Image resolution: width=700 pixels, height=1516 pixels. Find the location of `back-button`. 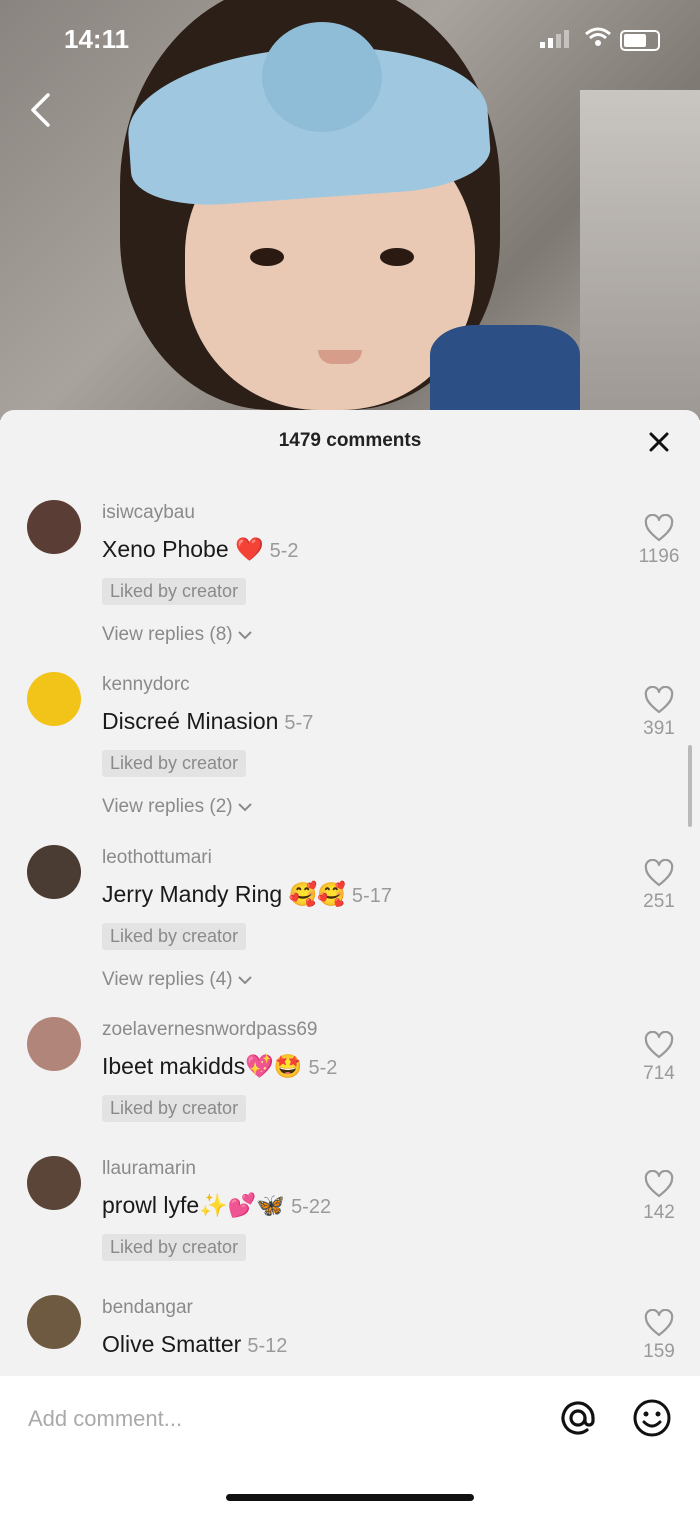

back-button is located at coordinates (48, 112).